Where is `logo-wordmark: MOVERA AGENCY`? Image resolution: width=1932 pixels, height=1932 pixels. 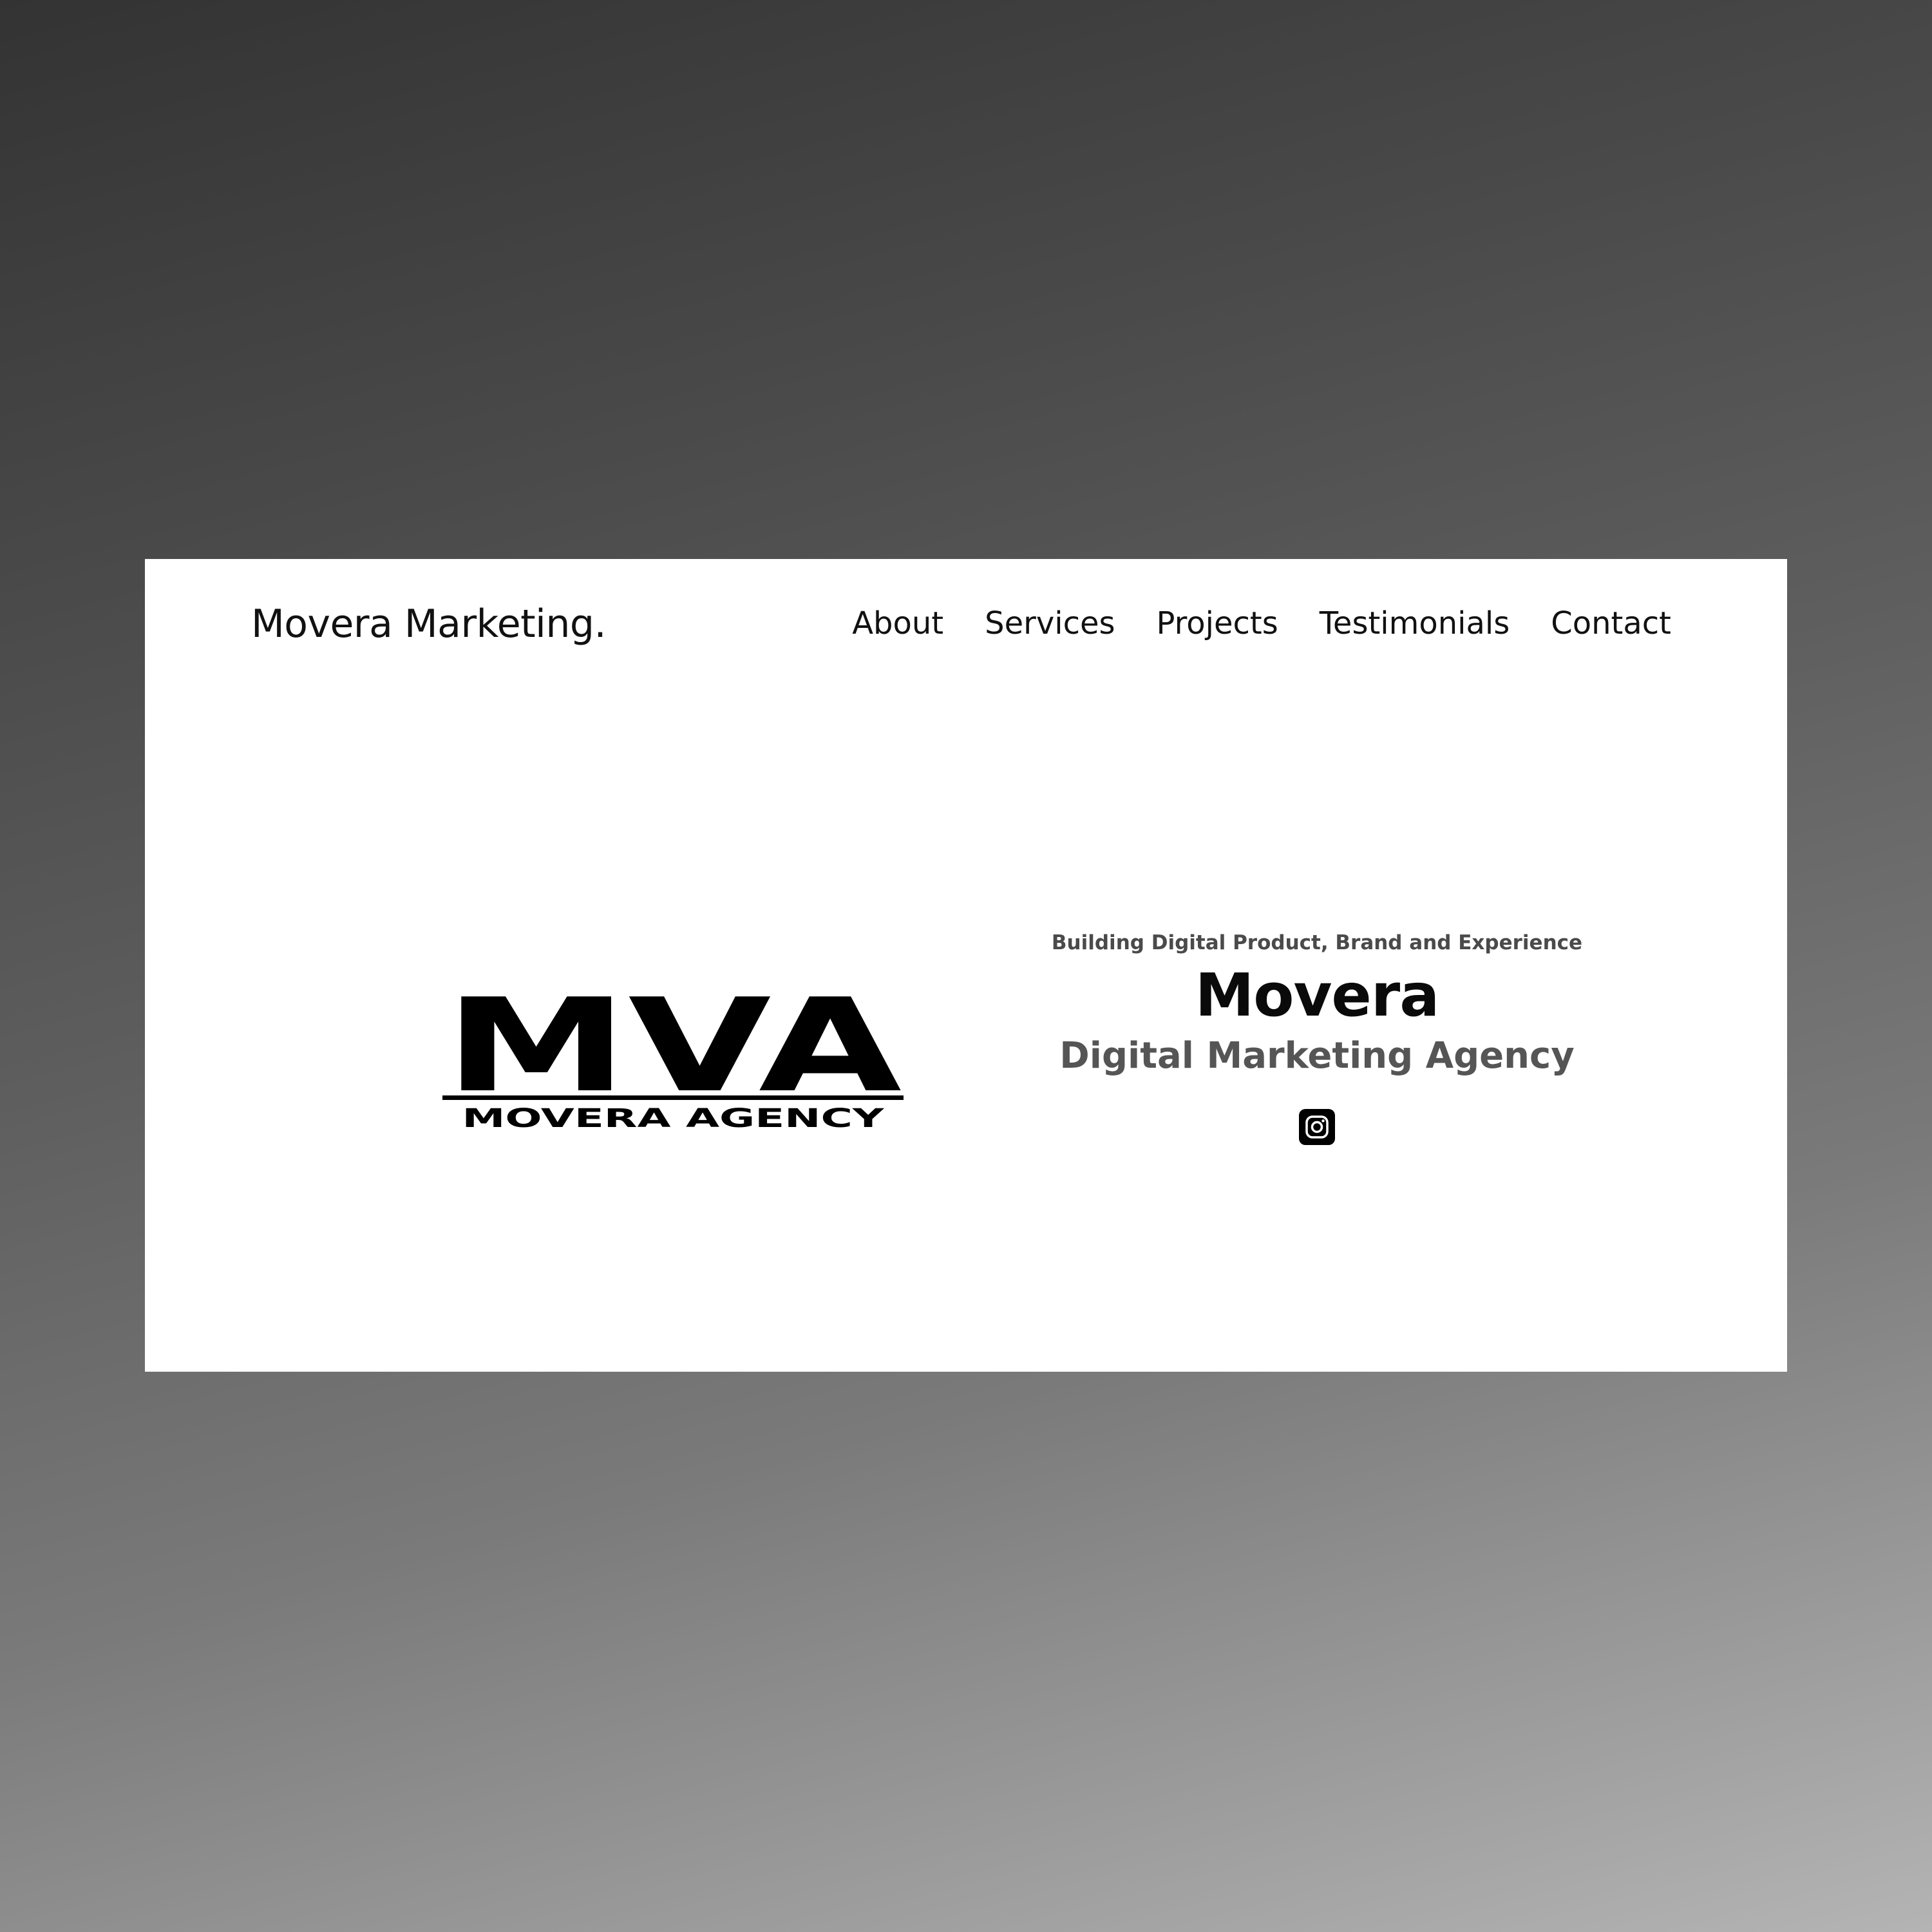
logo-wordmark: MOVERA AGENCY is located at coordinates (674, 1118).